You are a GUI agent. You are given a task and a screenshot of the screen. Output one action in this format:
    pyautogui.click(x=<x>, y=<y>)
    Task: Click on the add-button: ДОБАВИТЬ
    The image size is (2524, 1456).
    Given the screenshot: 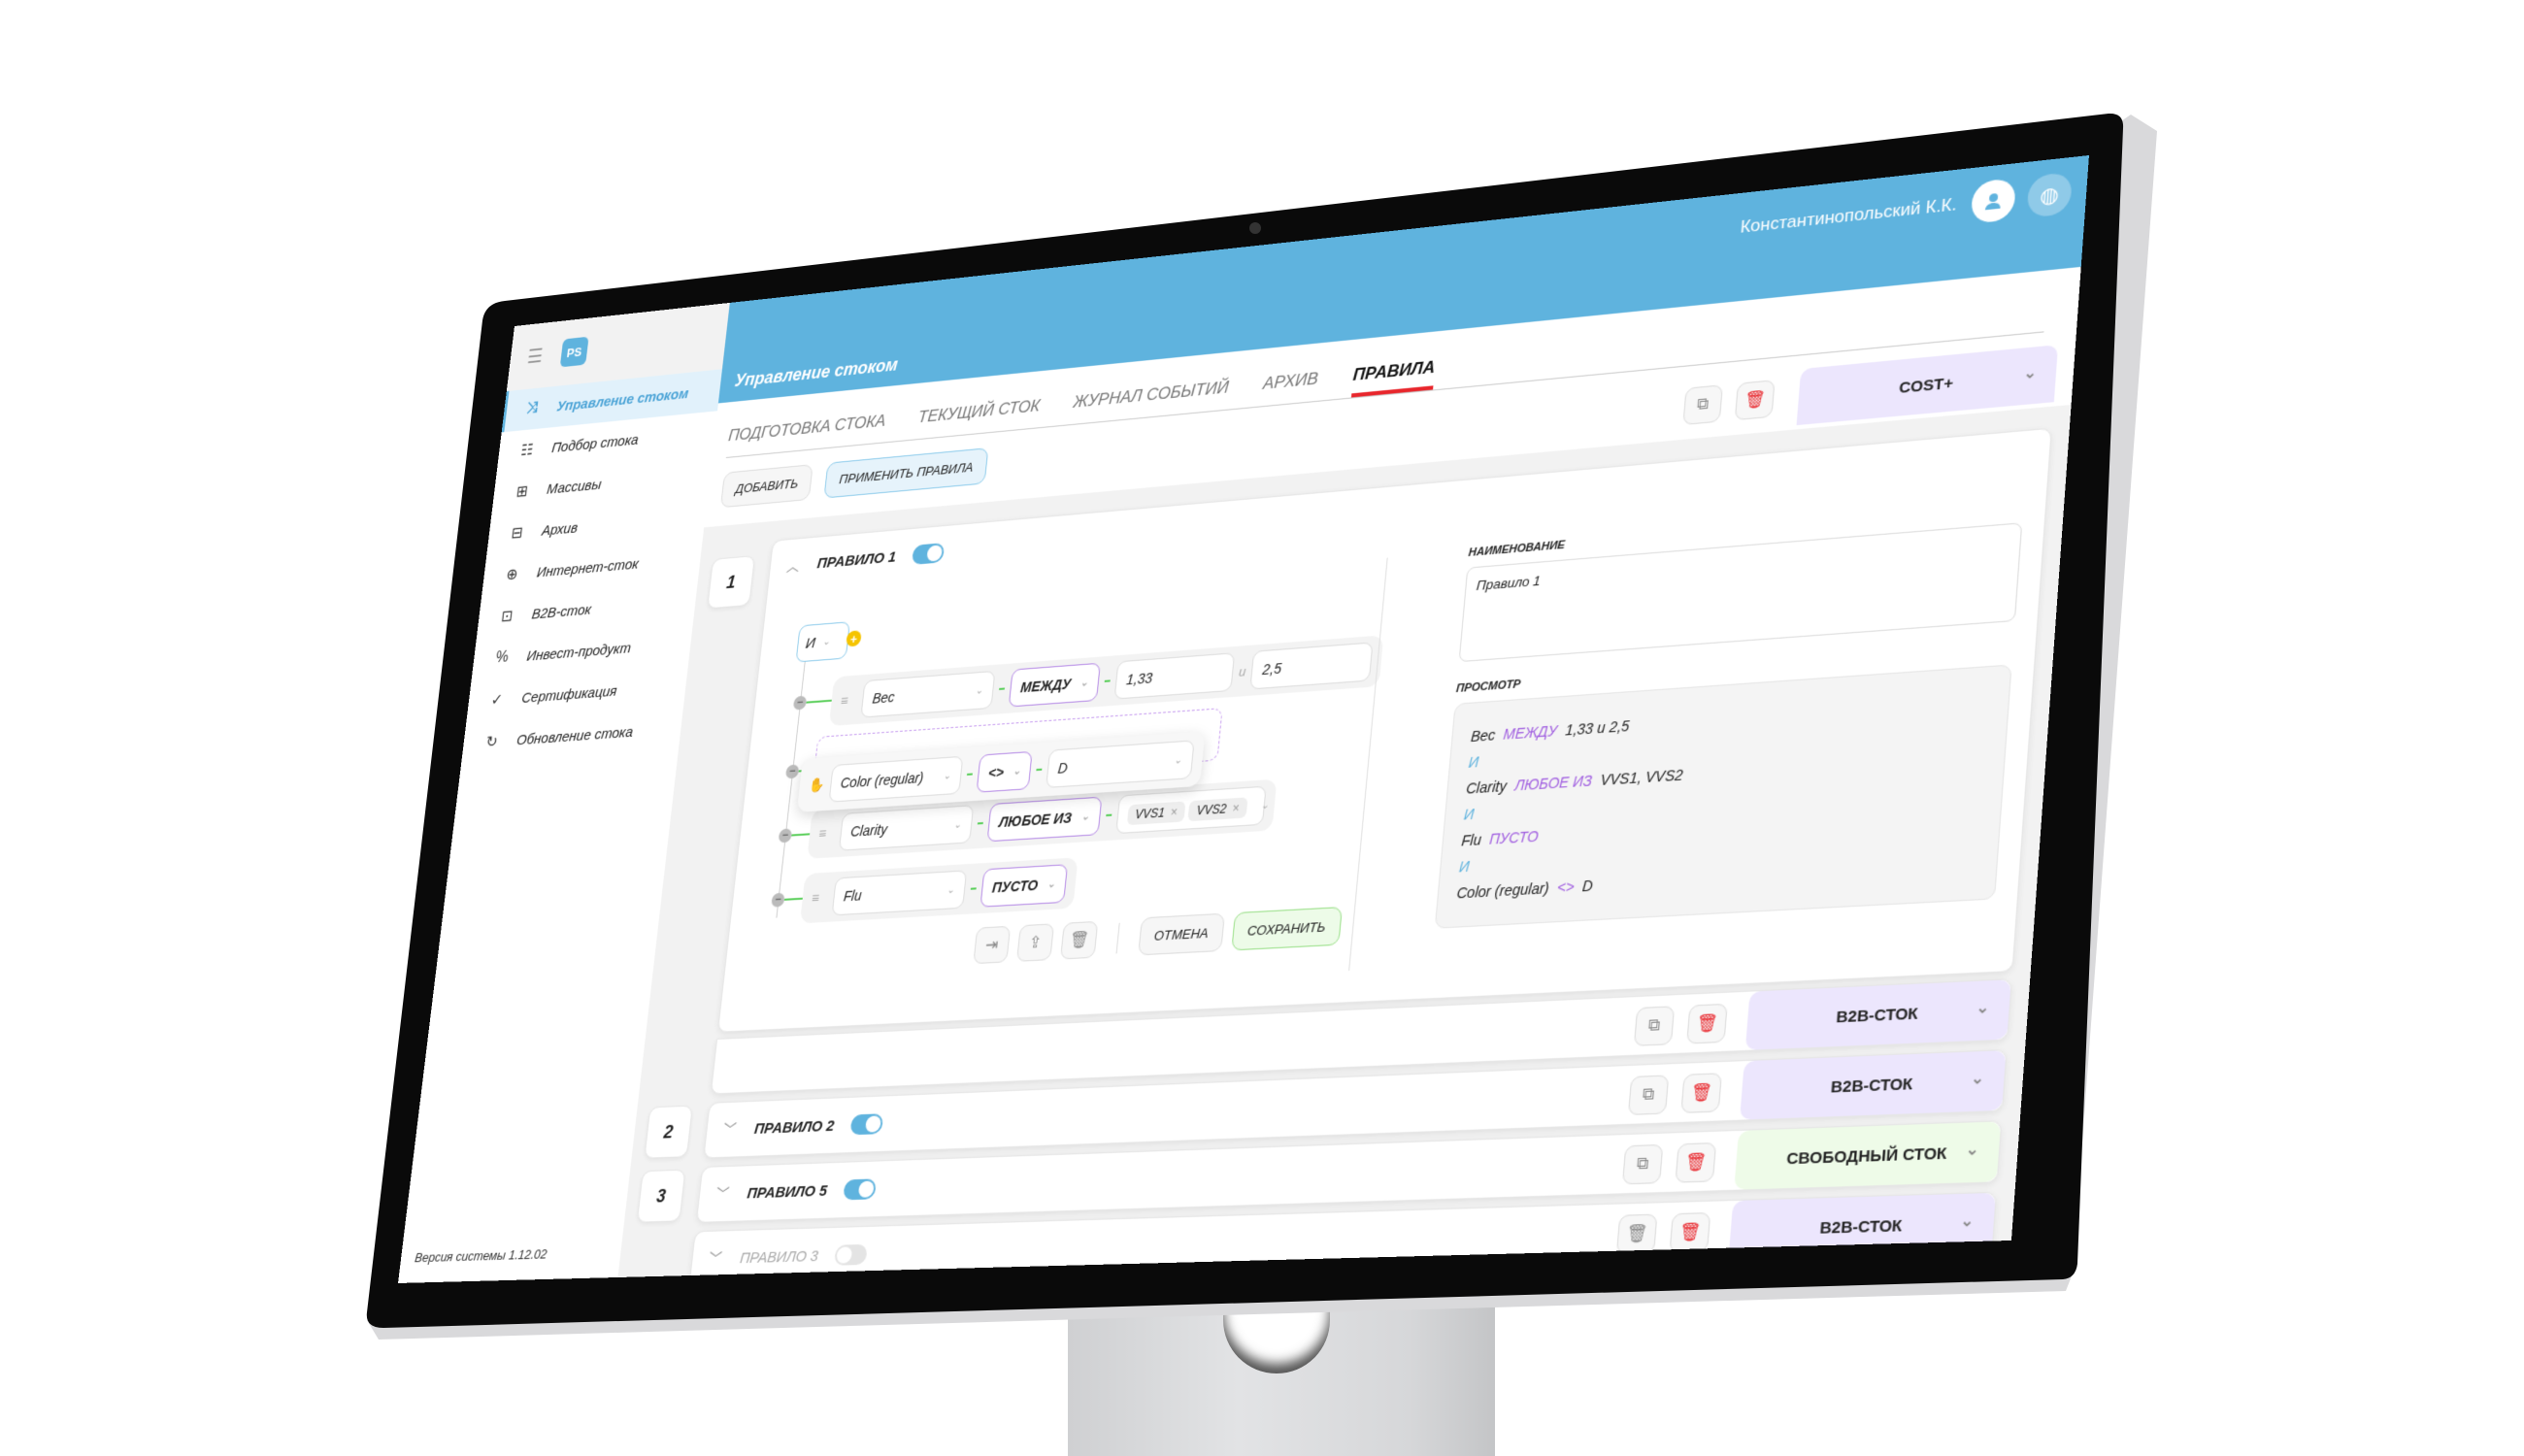 What is the action you would take?
    pyautogui.click(x=766, y=486)
    